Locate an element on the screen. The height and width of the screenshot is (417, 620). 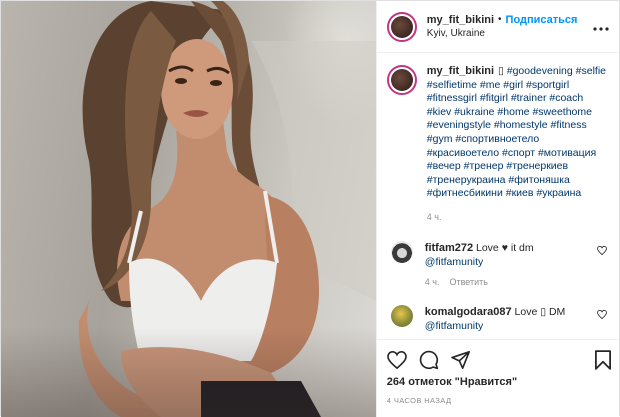
hashtag-link: #goodevening is located at coordinates (540, 71).